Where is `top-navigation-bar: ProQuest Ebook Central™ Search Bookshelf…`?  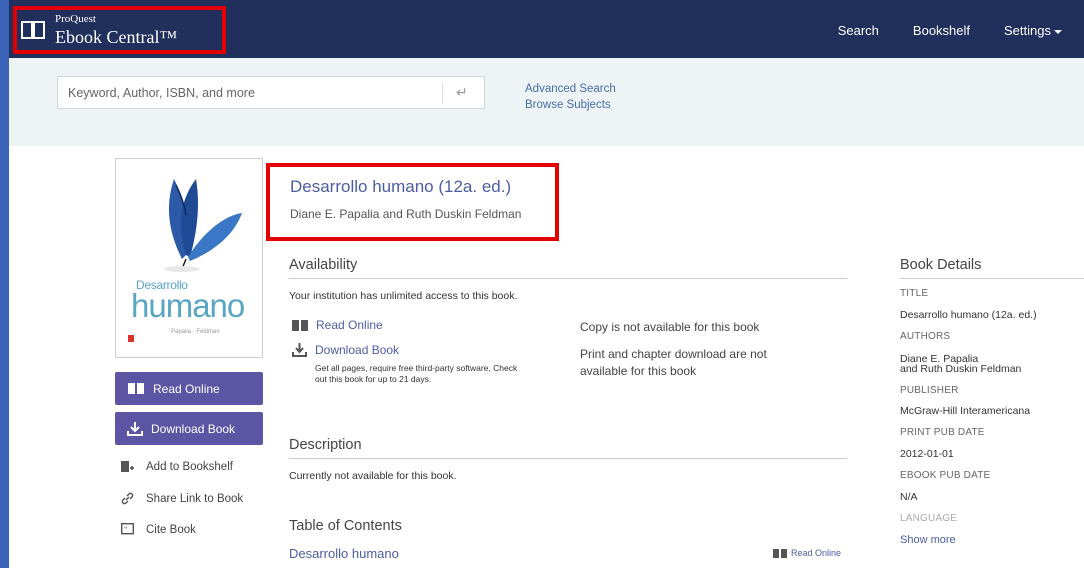
top-navigation-bar: ProQuest Ebook Central™ Search Bookshelf… is located at coordinates (546, 29).